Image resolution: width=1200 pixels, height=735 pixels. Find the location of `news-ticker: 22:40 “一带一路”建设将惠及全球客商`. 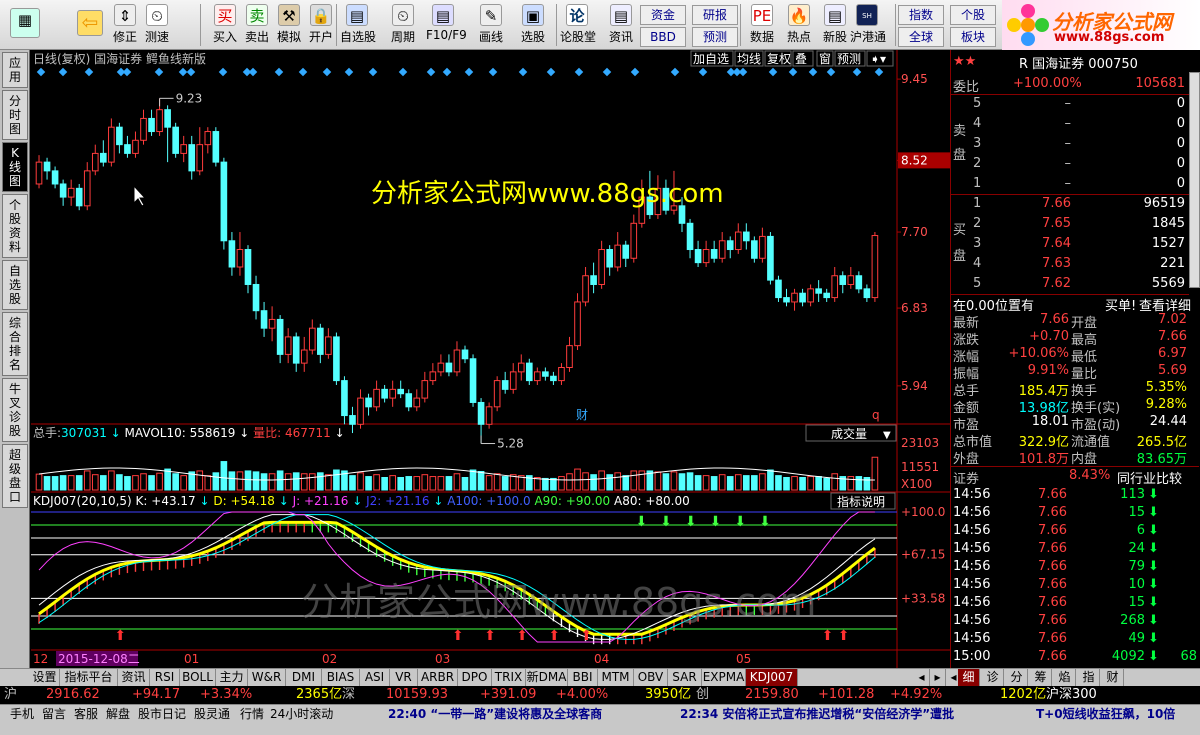

news-ticker: 22:40 “一带一路”建设将惠及全球客商 is located at coordinates (495, 715).